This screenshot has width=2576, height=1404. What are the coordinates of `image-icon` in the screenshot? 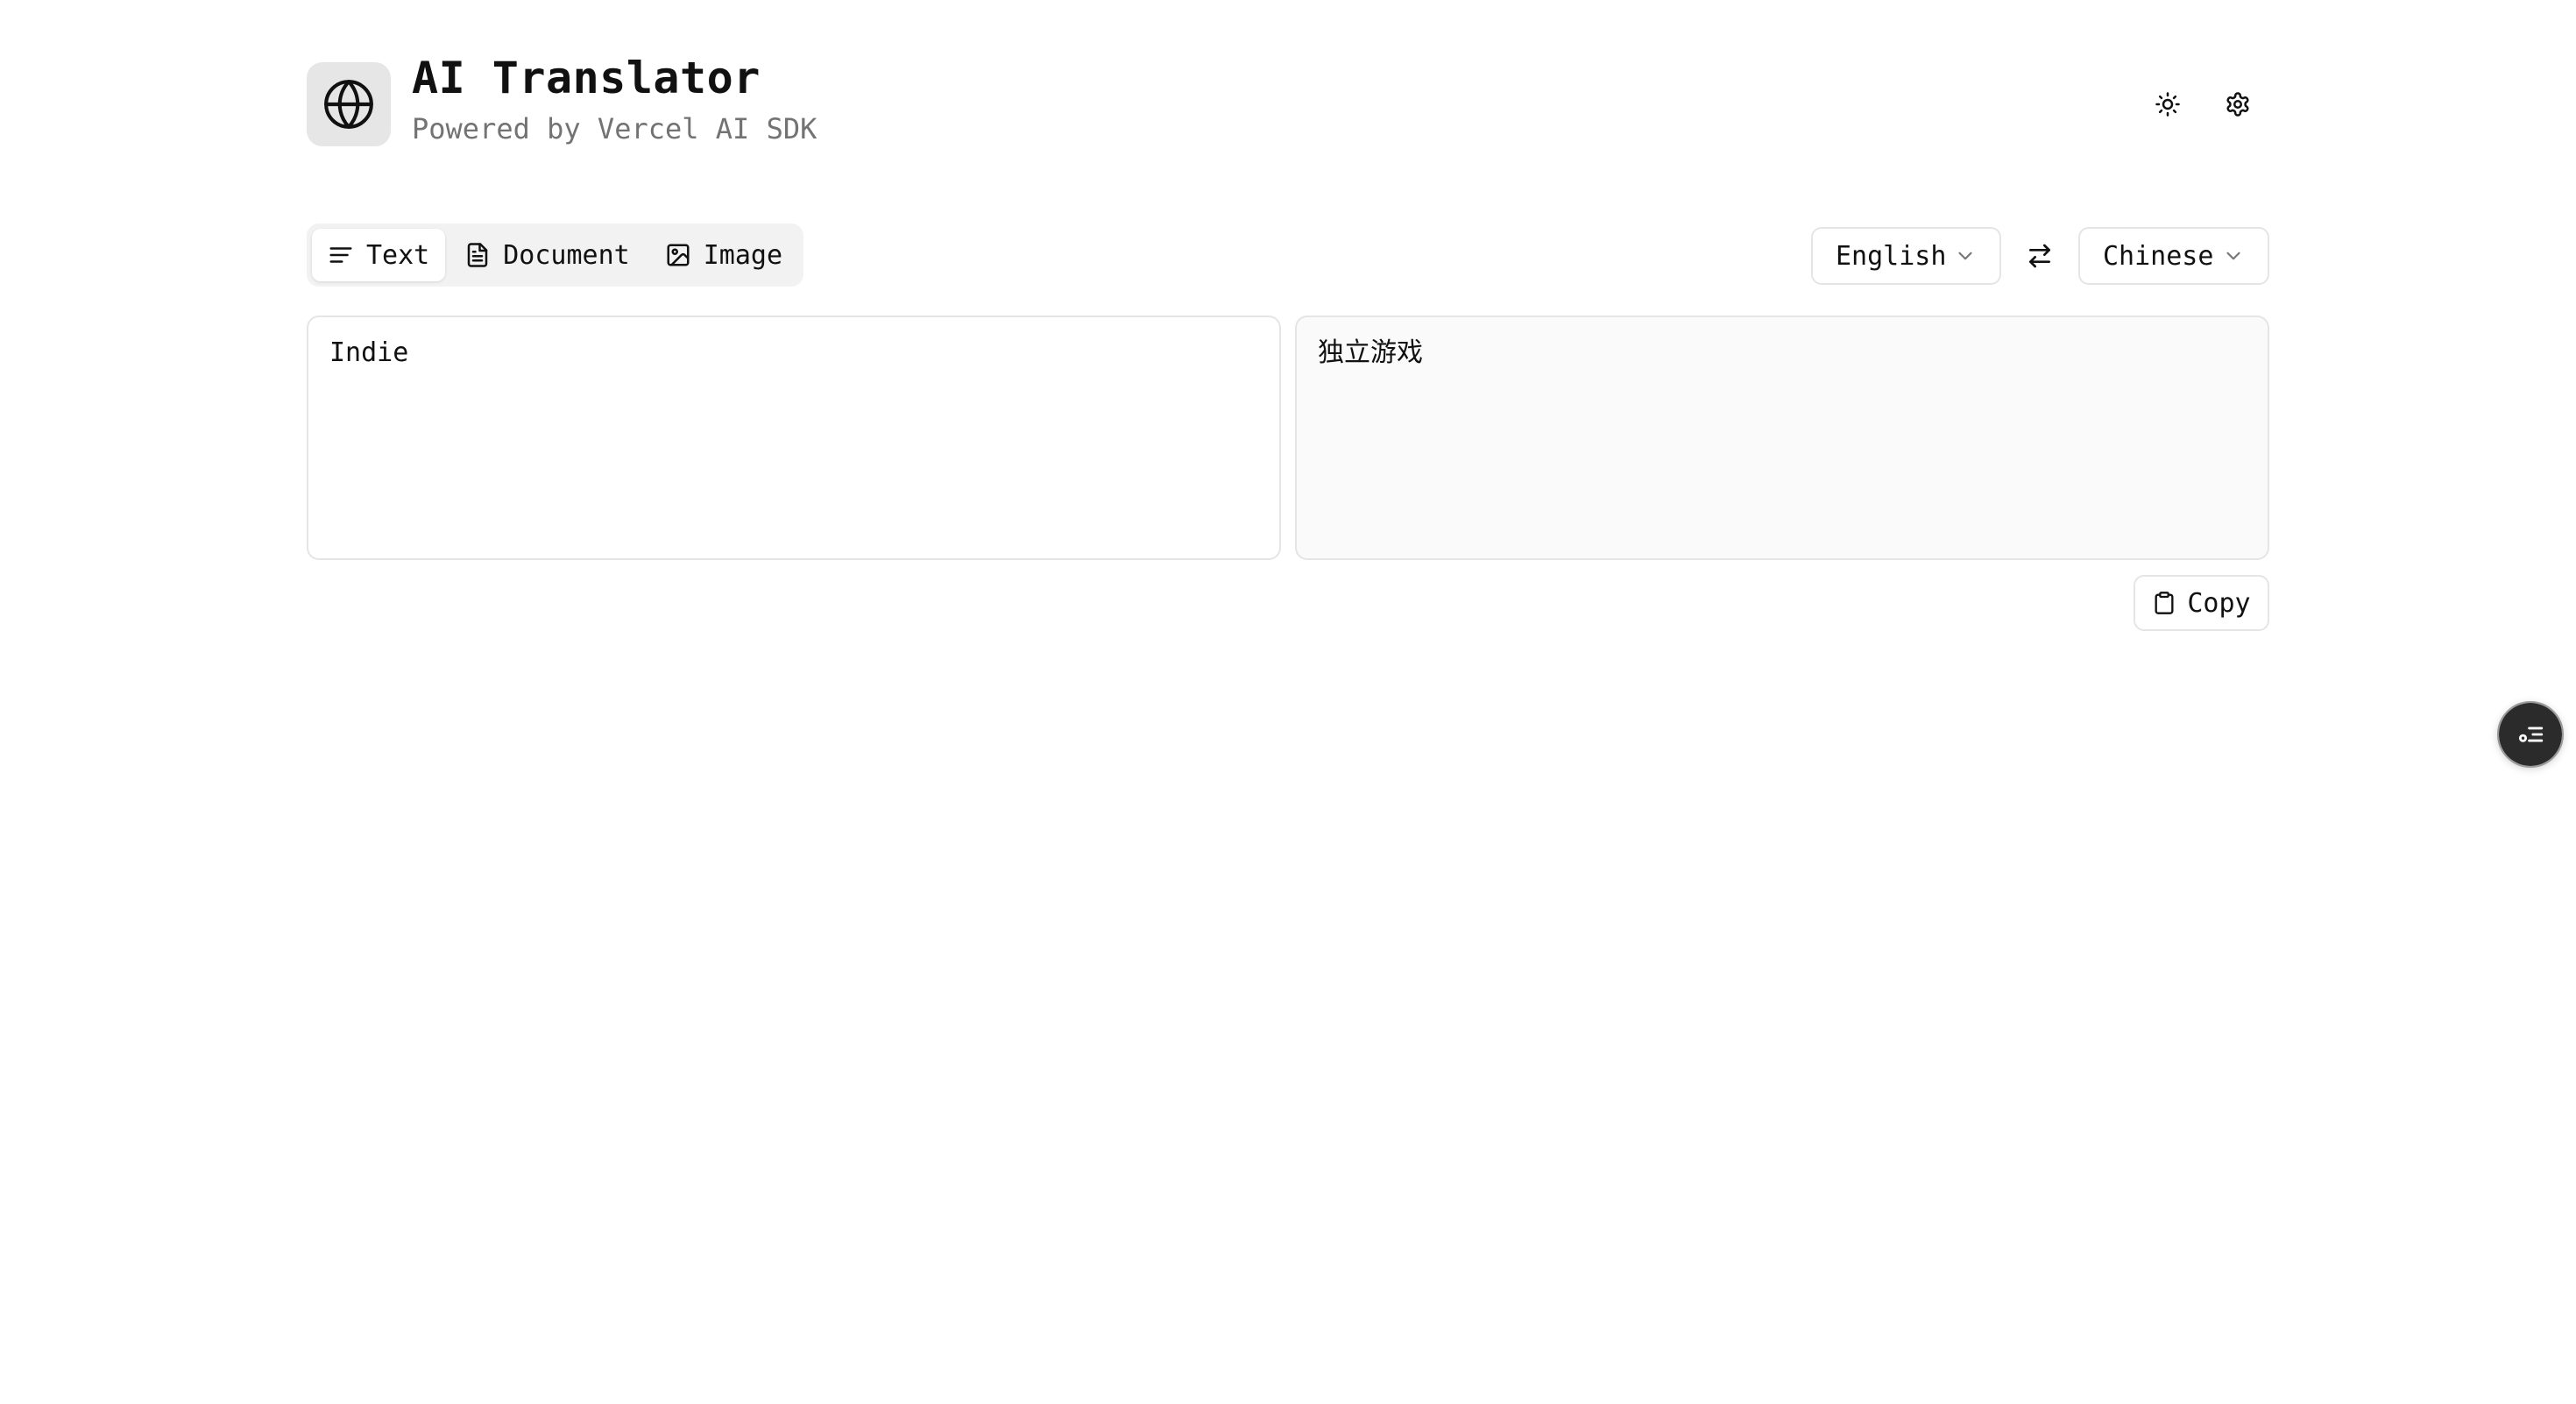 It's located at (678, 255).